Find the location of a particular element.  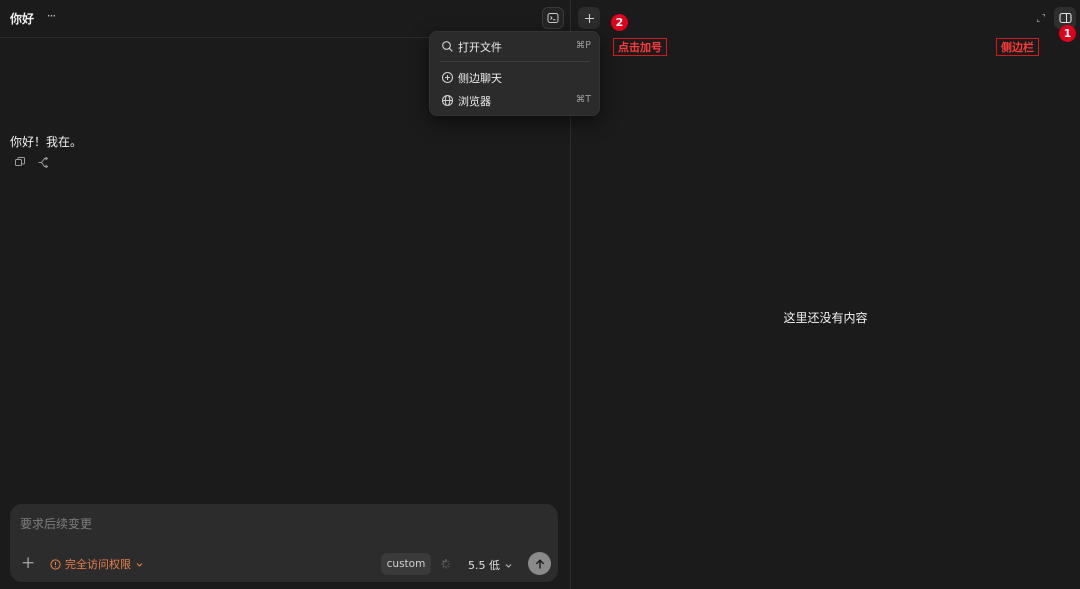

annotation-badge-2: 2 is located at coordinates (619, 22).